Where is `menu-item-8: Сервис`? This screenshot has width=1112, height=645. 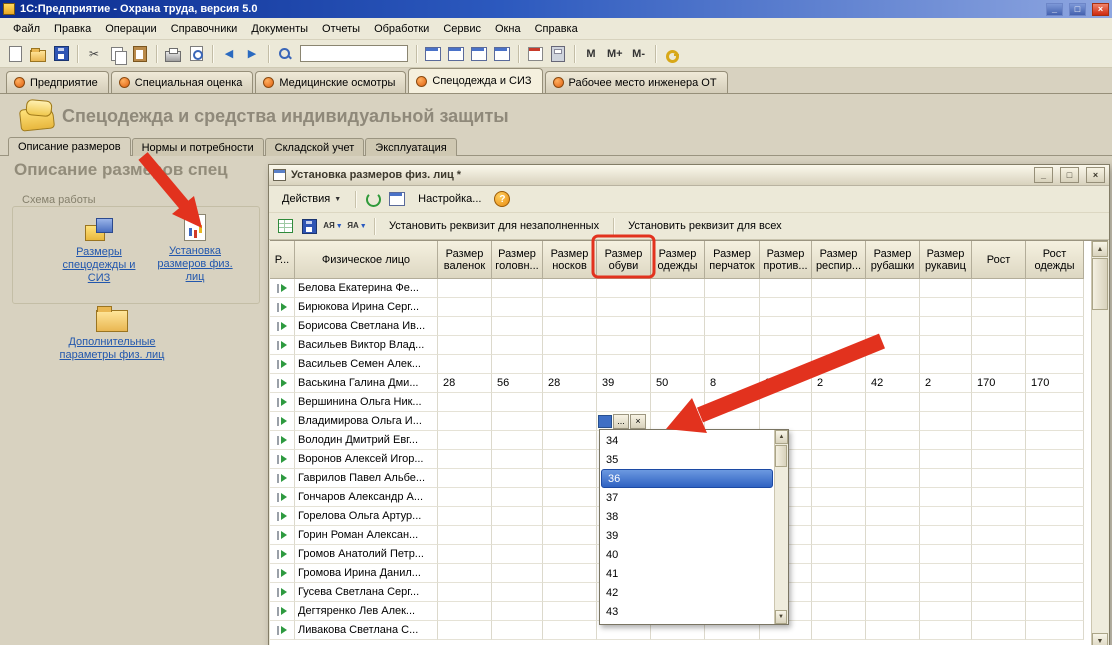 menu-item-8: Сервис is located at coordinates (462, 29).